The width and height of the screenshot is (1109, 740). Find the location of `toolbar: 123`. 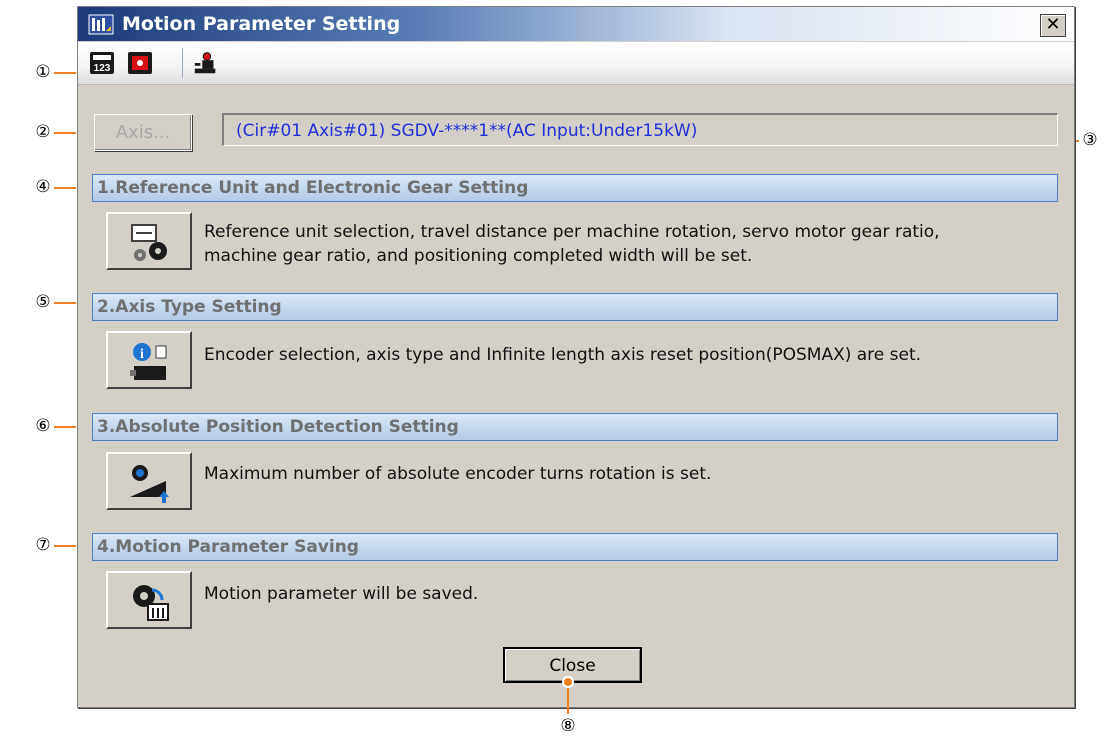

toolbar: 123 is located at coordinates (576, 63).